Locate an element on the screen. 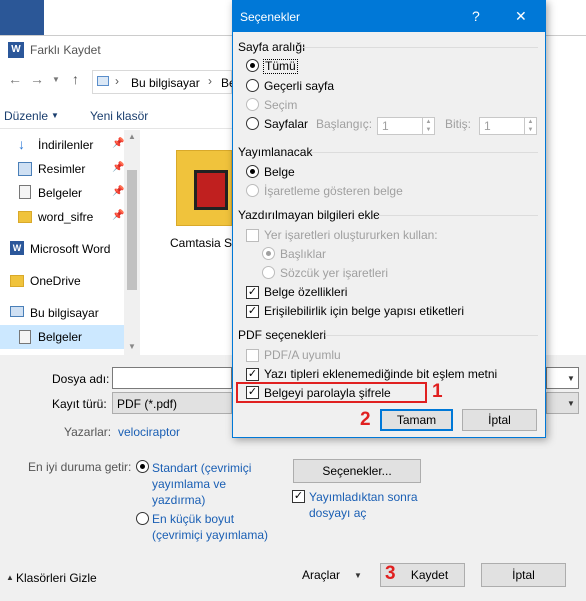 This screenshot has width=586, height=601. open-after-label: Yayımladıktan sonra dosyayı aç is located at coordinates (363, 505).